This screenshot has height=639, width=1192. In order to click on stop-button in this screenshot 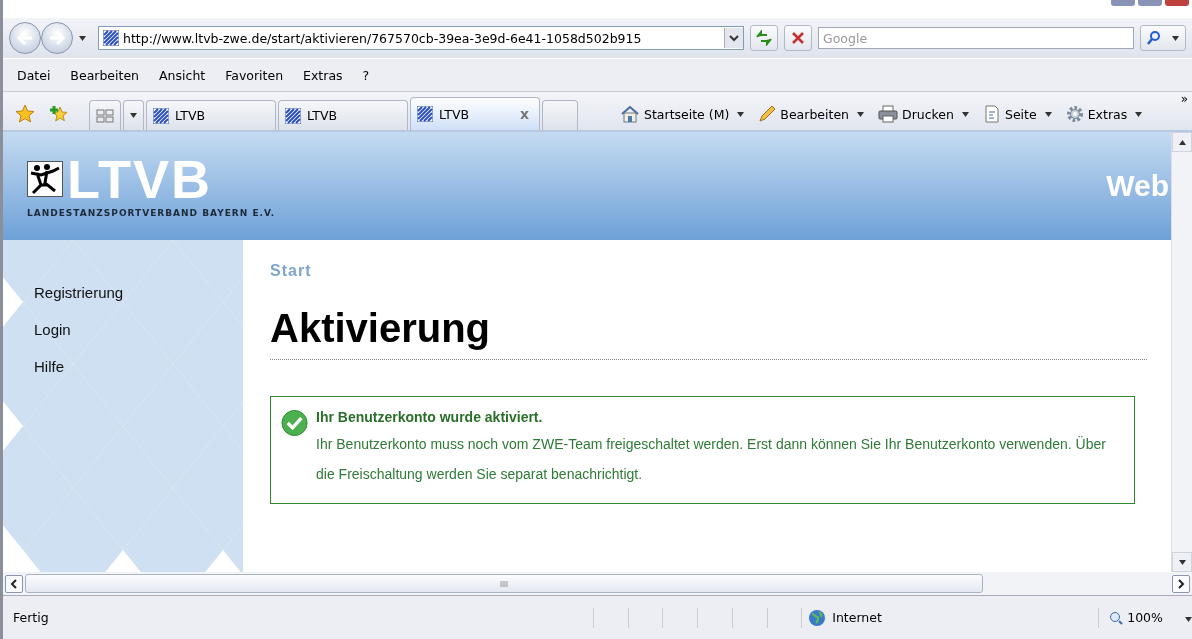, I will do `click(798, 38)`.